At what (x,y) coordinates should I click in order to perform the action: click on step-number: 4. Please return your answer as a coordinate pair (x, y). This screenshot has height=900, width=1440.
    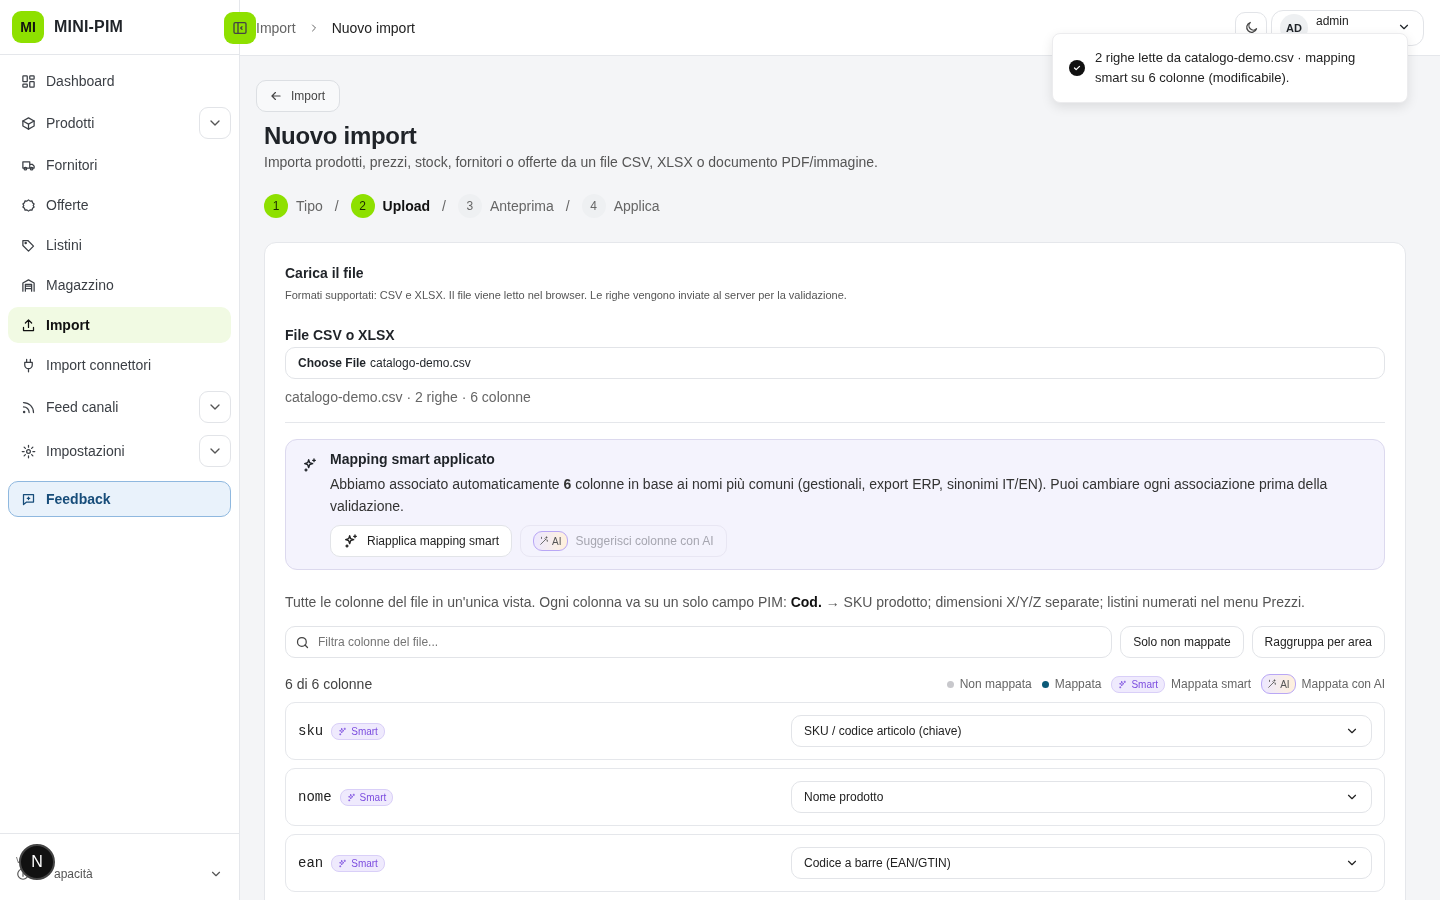
    Looking at the image, I should click on (593, 206).